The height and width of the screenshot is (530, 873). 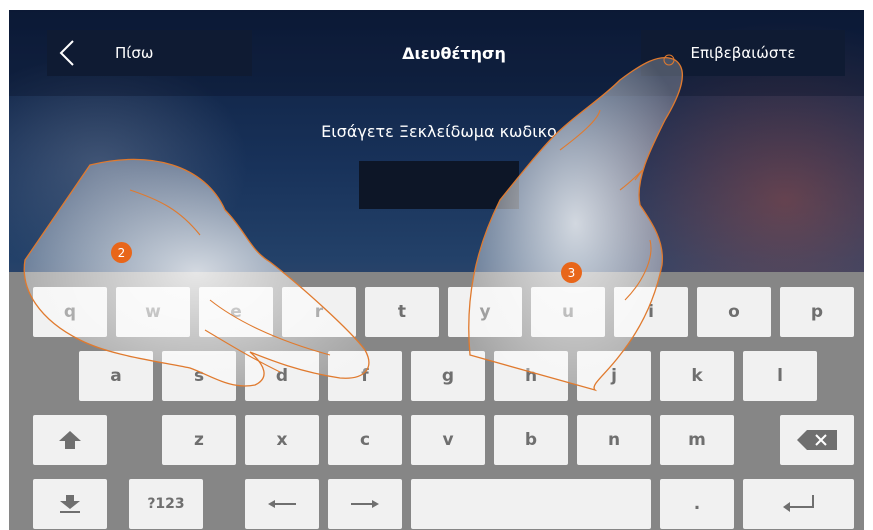 I want to click on key-t: t, so click(x=402, y=312).